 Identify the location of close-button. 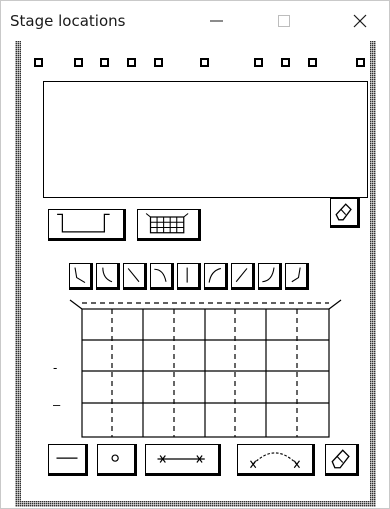
(360, 21).